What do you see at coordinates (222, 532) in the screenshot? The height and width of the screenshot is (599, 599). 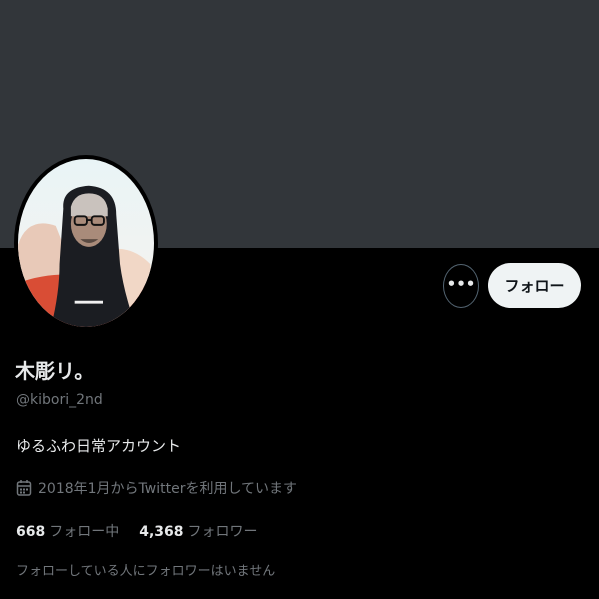 I see `followers-label: フォロワー` at bounding box center [222, 532].